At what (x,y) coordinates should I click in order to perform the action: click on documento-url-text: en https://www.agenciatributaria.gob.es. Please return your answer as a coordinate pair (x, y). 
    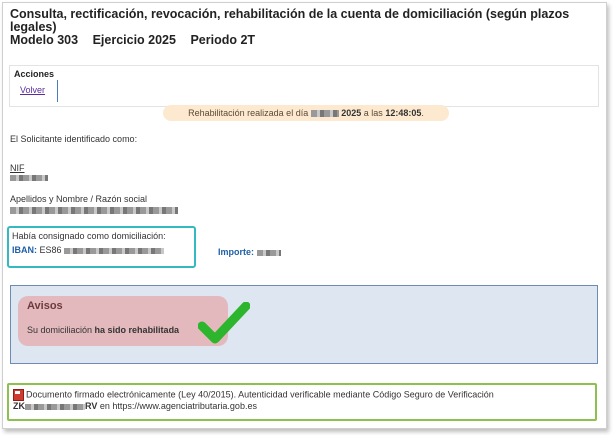
    Looking at the image, I should click on (178, 406).